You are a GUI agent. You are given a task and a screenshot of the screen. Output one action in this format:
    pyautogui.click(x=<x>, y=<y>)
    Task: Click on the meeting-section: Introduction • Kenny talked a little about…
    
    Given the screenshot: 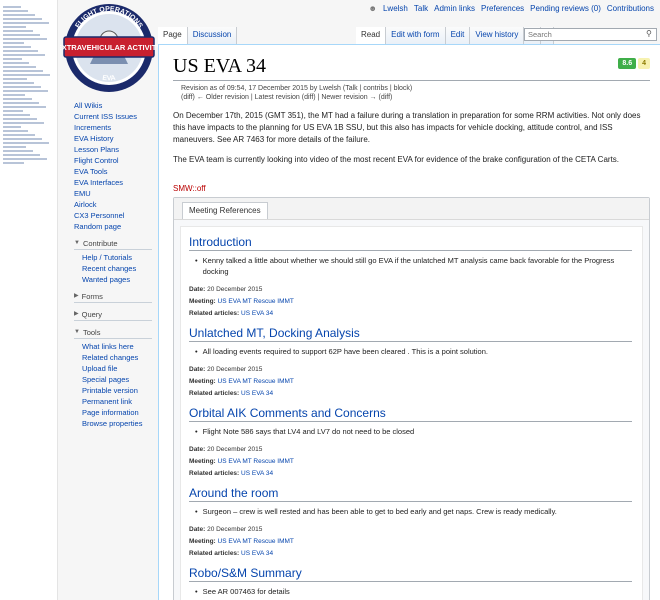 What is the action you would take?
    pyautogui.click(x=410, y=276)
    